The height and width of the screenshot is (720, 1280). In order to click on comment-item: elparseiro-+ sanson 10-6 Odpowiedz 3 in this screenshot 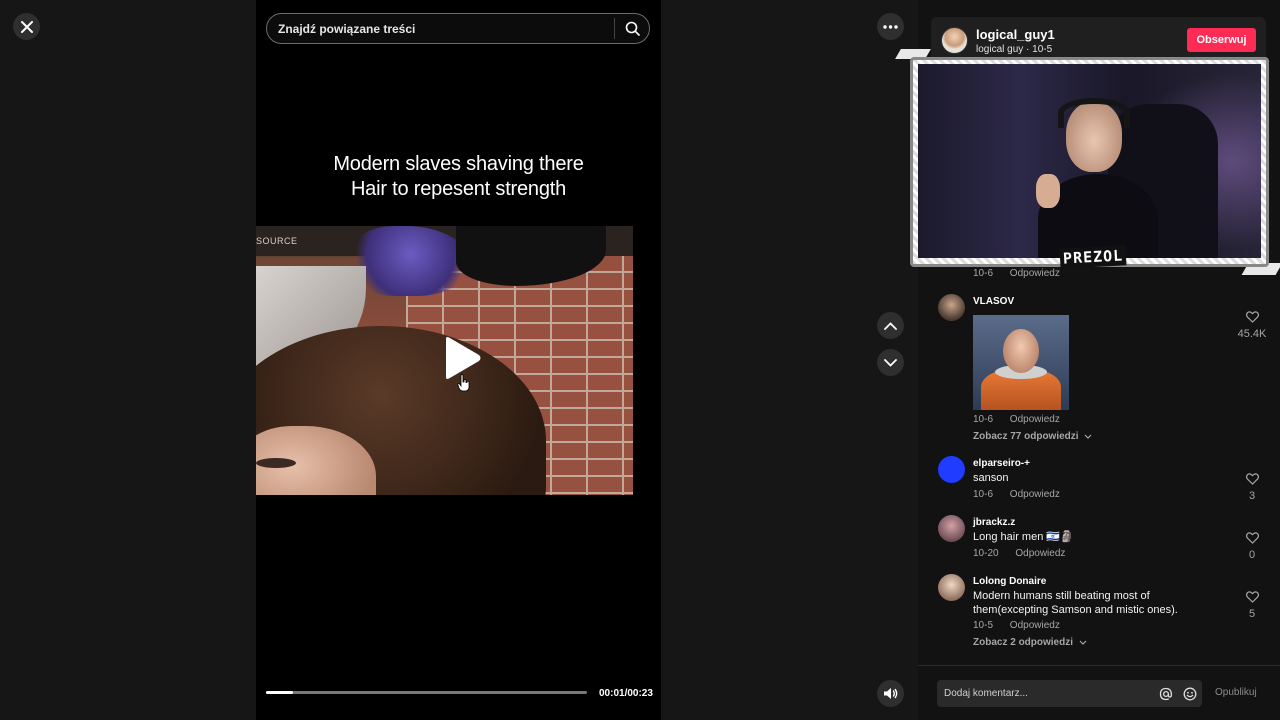, I will do `click(1104, 480)`.